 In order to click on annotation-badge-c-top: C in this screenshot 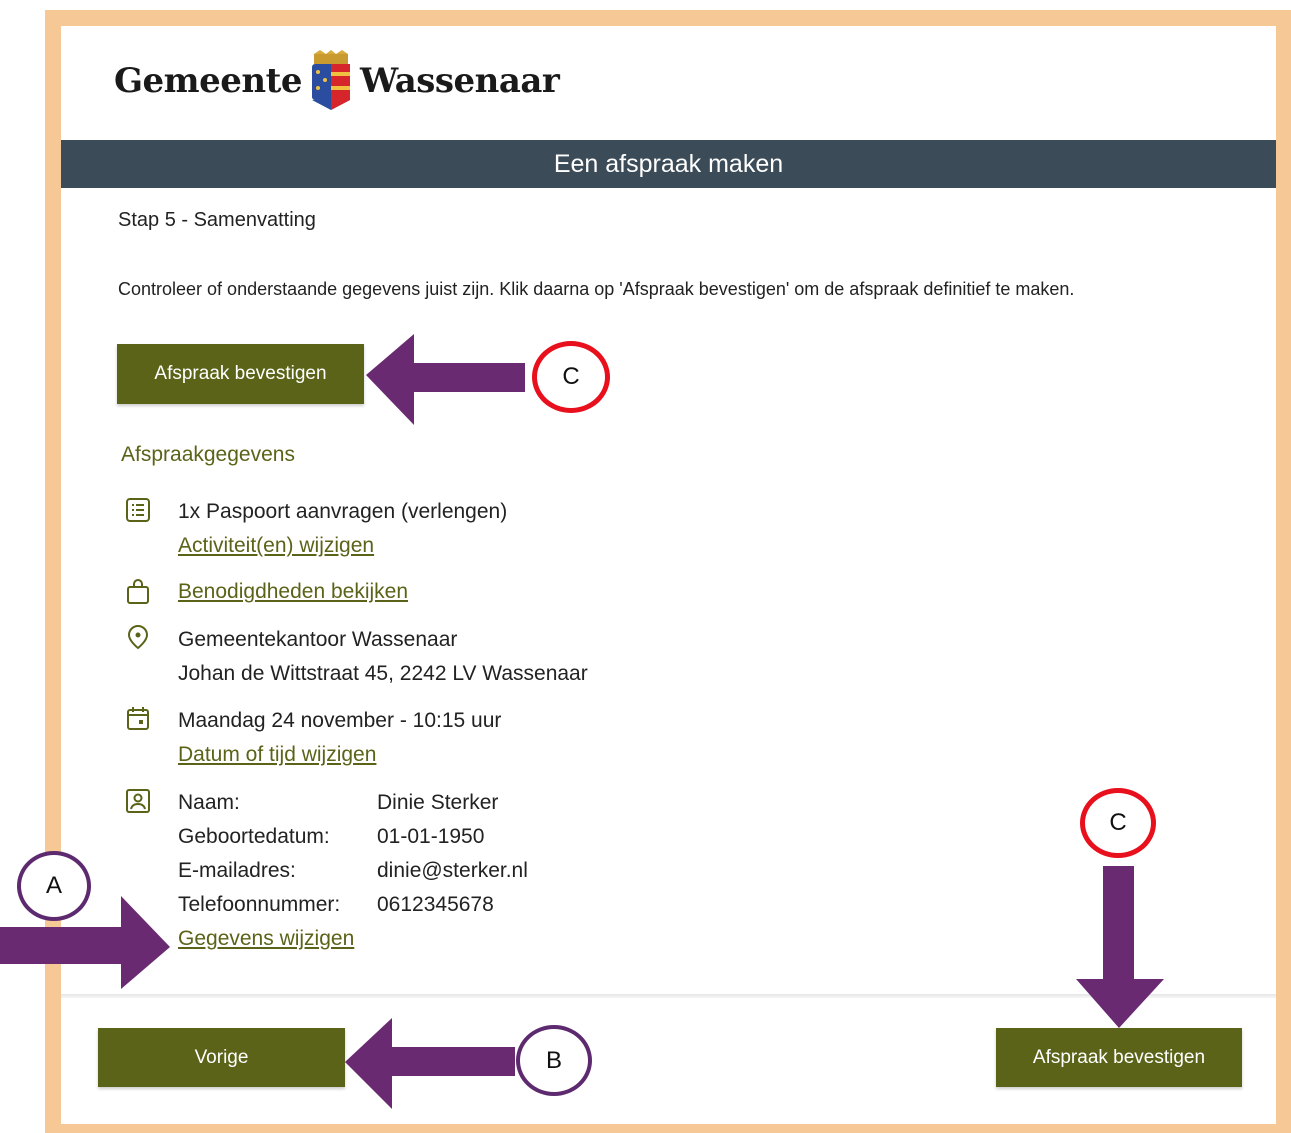, I will do `click(571, 377)`.